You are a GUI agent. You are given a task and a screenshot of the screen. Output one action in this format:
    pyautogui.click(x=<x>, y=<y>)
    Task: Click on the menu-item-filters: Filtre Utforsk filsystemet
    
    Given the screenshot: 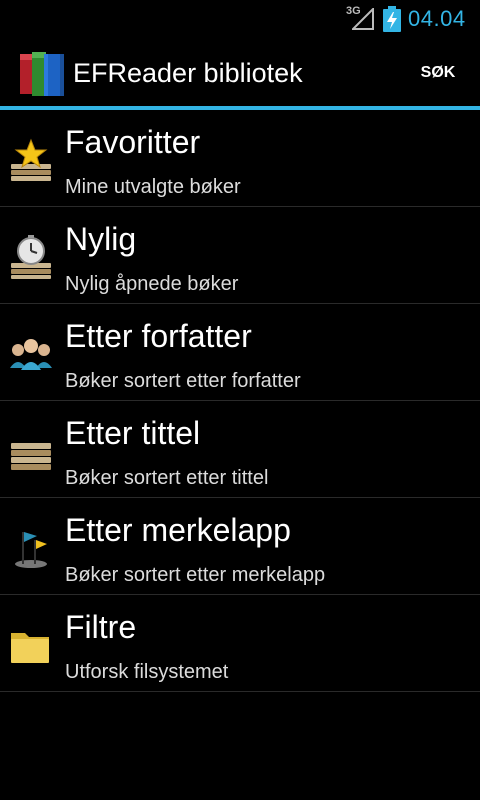 What is the action you would take?
    pyautogui.click(x=240, y=643)
    